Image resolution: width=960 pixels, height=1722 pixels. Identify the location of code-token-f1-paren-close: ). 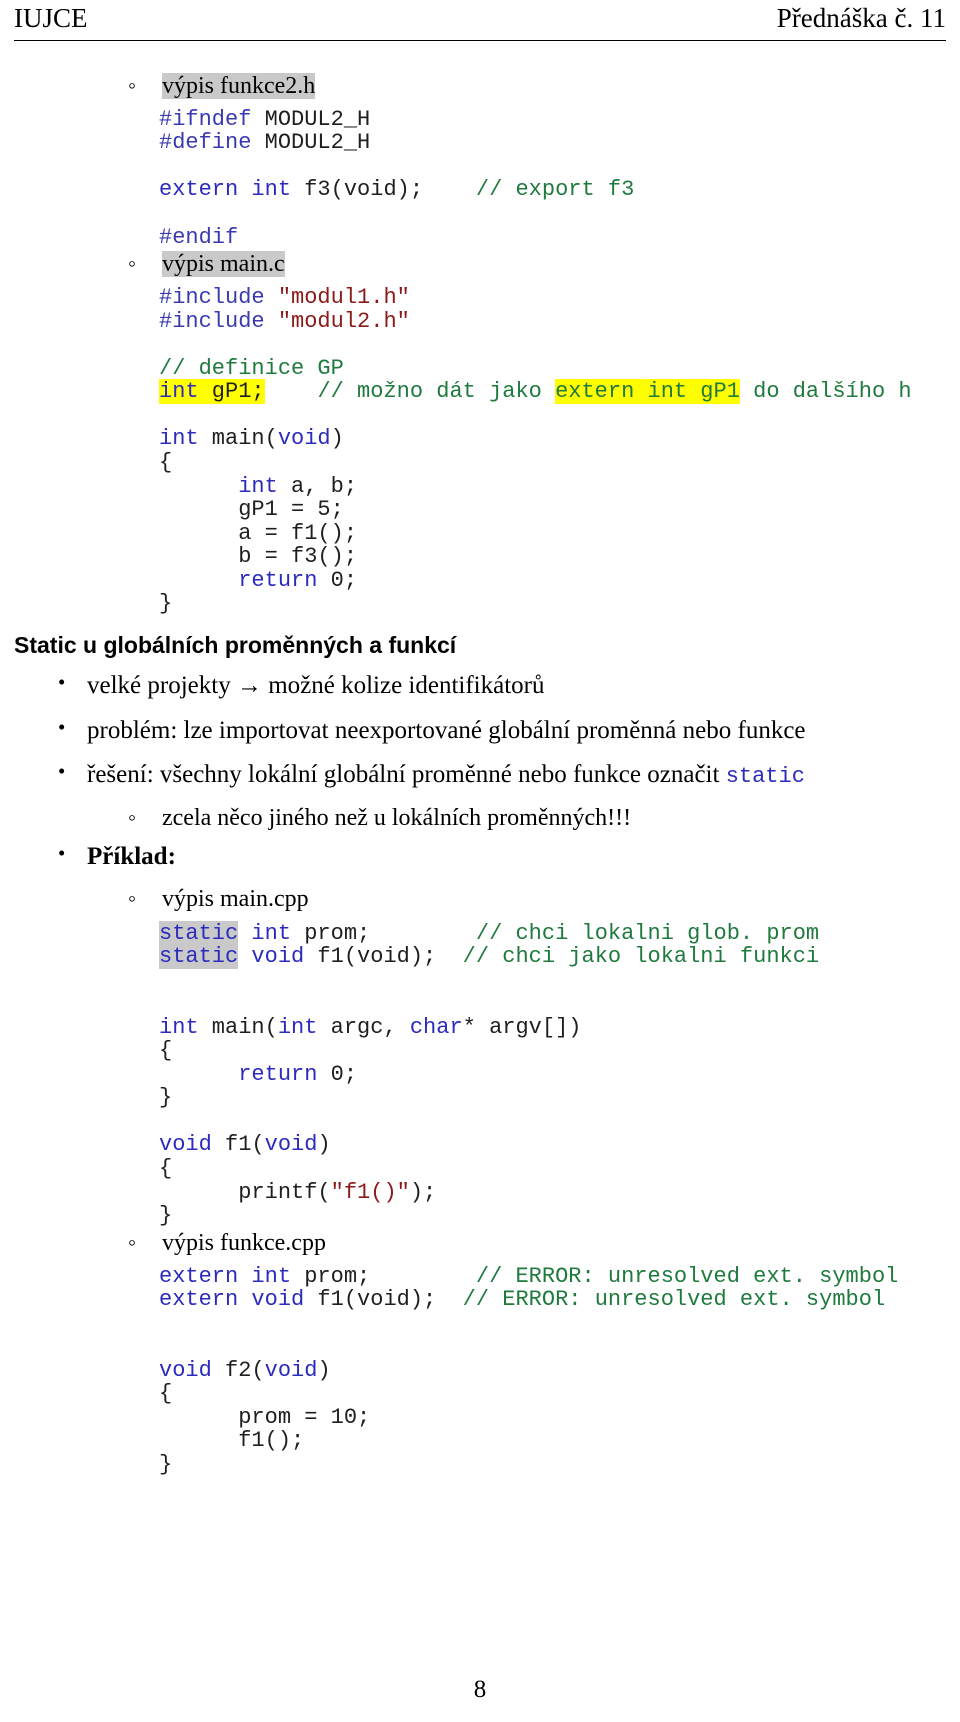
(324, 1145).